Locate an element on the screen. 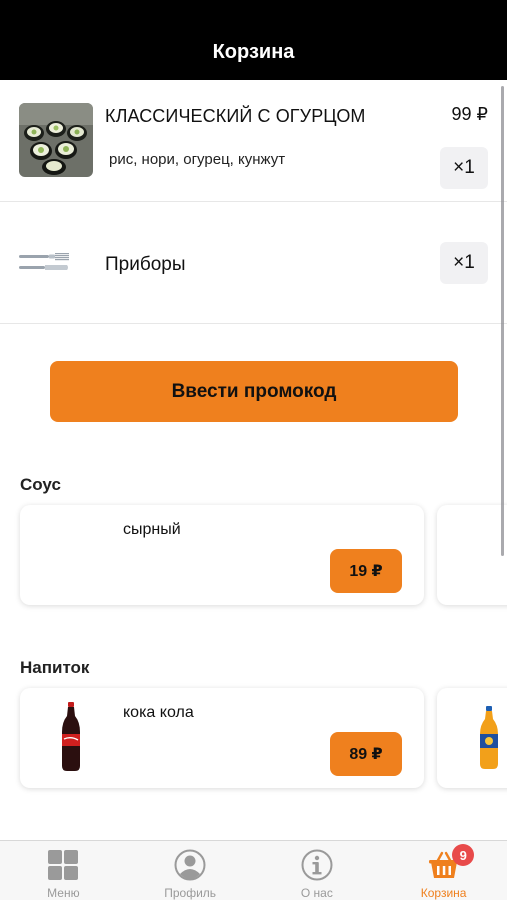 The image size is (507, 900). tab-label: О нас is located at coordinates (316, 893).